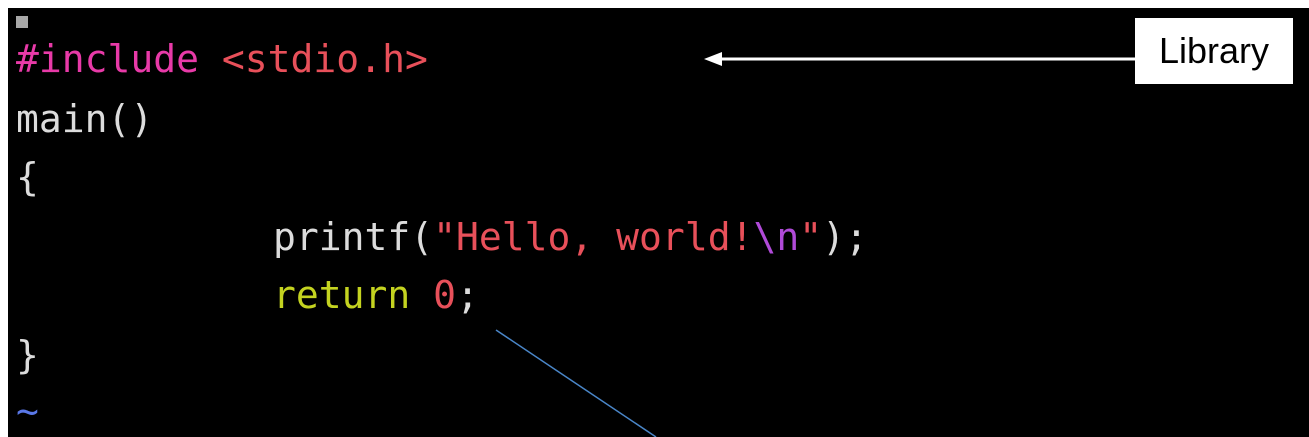  I want to click on include-directive: #include, so click(108, 59).